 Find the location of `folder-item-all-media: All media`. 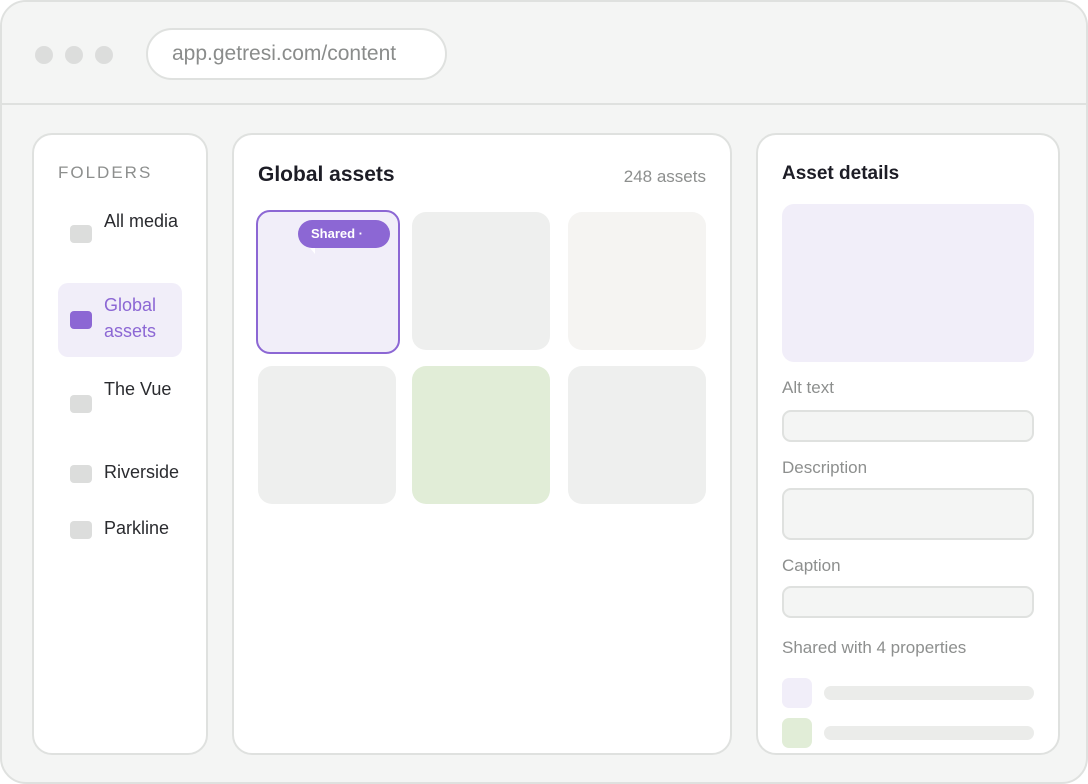

folder-item-all-media: All media is located at coordinates (120, 234).